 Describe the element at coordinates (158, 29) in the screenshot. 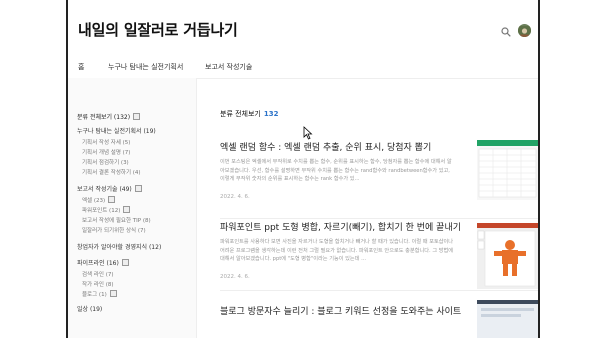

I see `blog-title: 내일의 일잘러로 거듭나기` at that location.